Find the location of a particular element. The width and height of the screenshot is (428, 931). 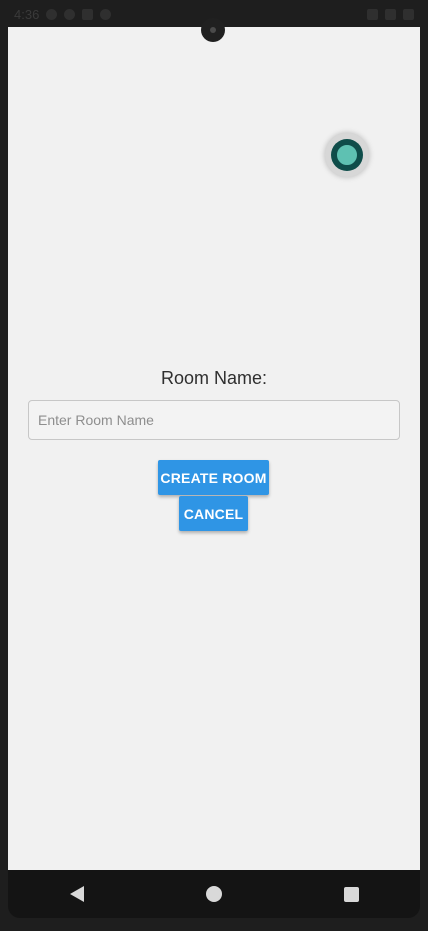

signal-icon is located at coordinates (390, 14).